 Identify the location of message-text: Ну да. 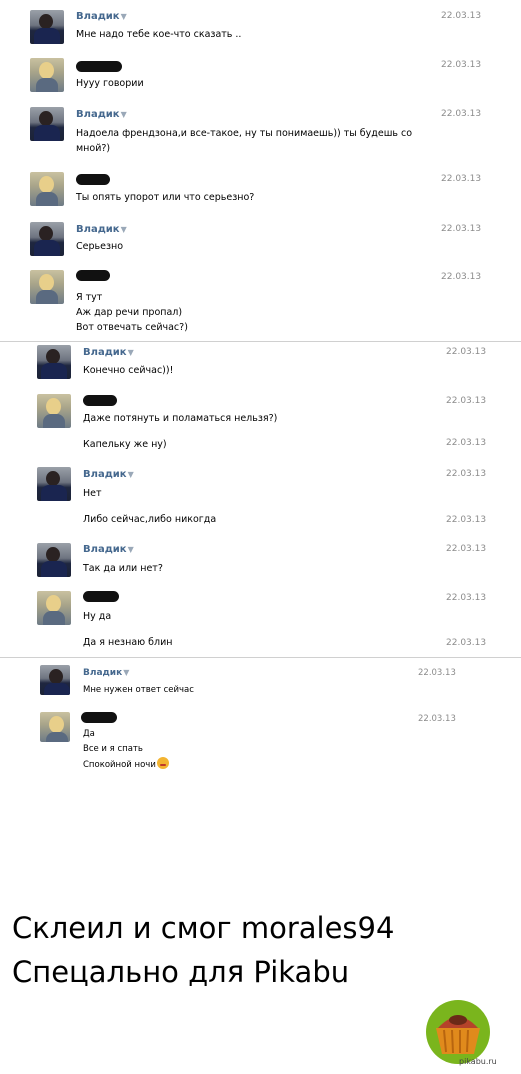
(97, 616).